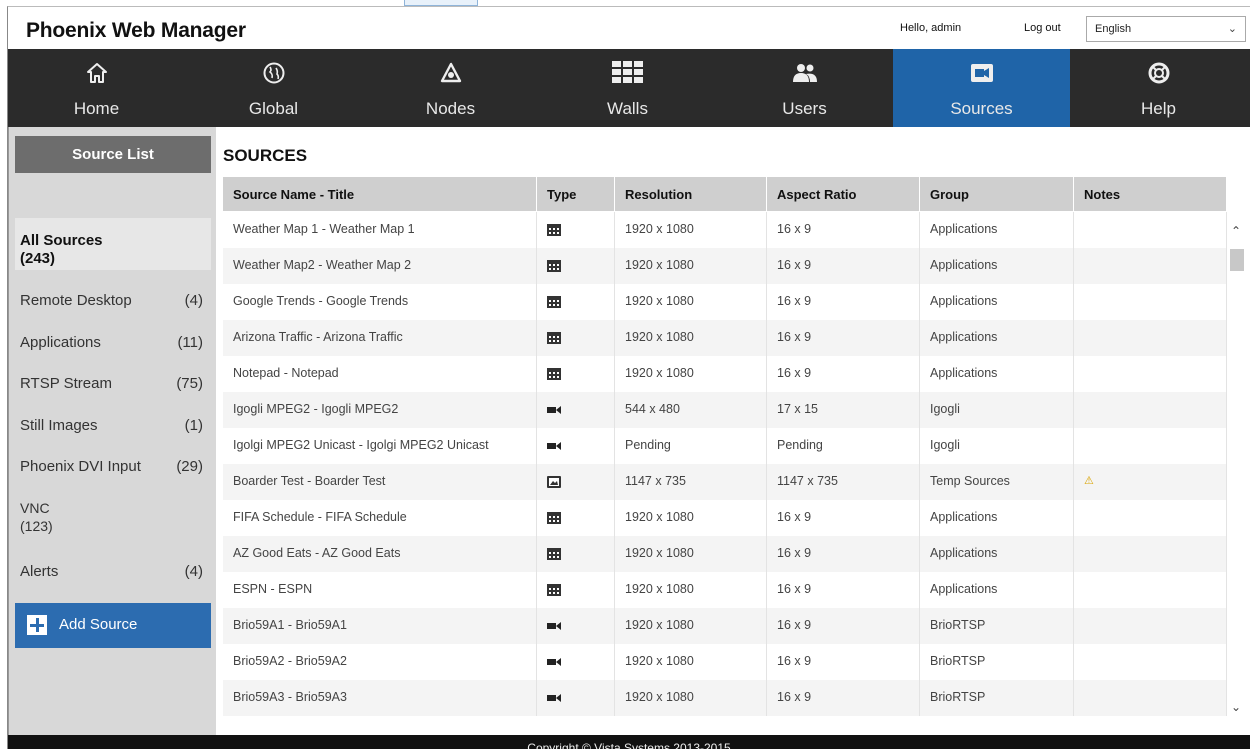  Describe the element at coordinates (380, 194) in the screenshot. I see `column-header-name: Source Name - Title` at that location.